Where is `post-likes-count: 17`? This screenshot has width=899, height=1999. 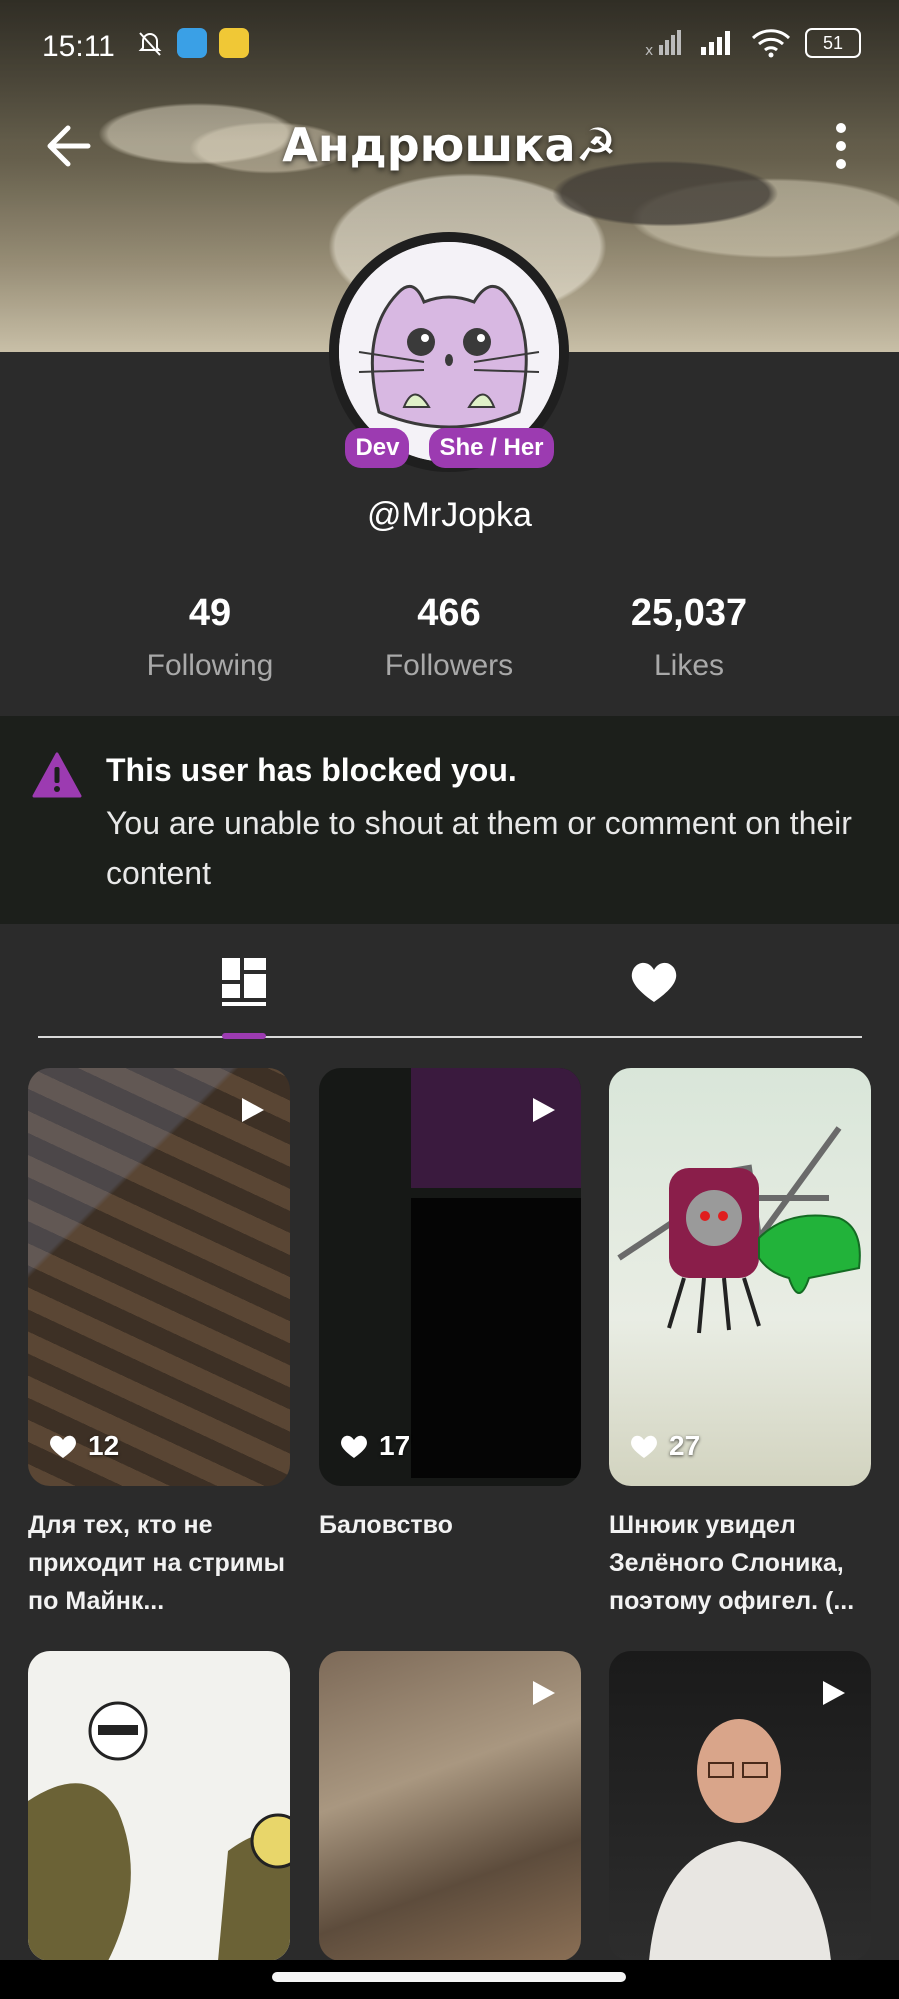 post-likes-count: 17 is located at coordinates (395, 1445).